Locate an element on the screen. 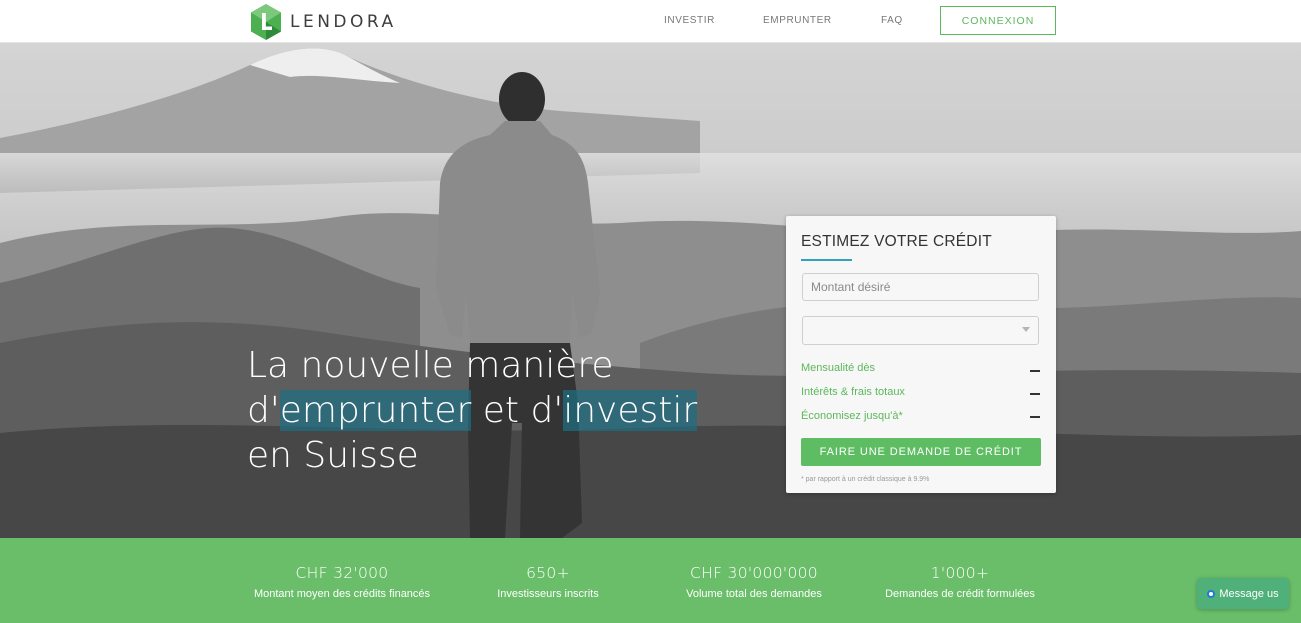 The image size is (1301, 623). stat-label: Volume total des demandes is located at coordinates (754, 594).